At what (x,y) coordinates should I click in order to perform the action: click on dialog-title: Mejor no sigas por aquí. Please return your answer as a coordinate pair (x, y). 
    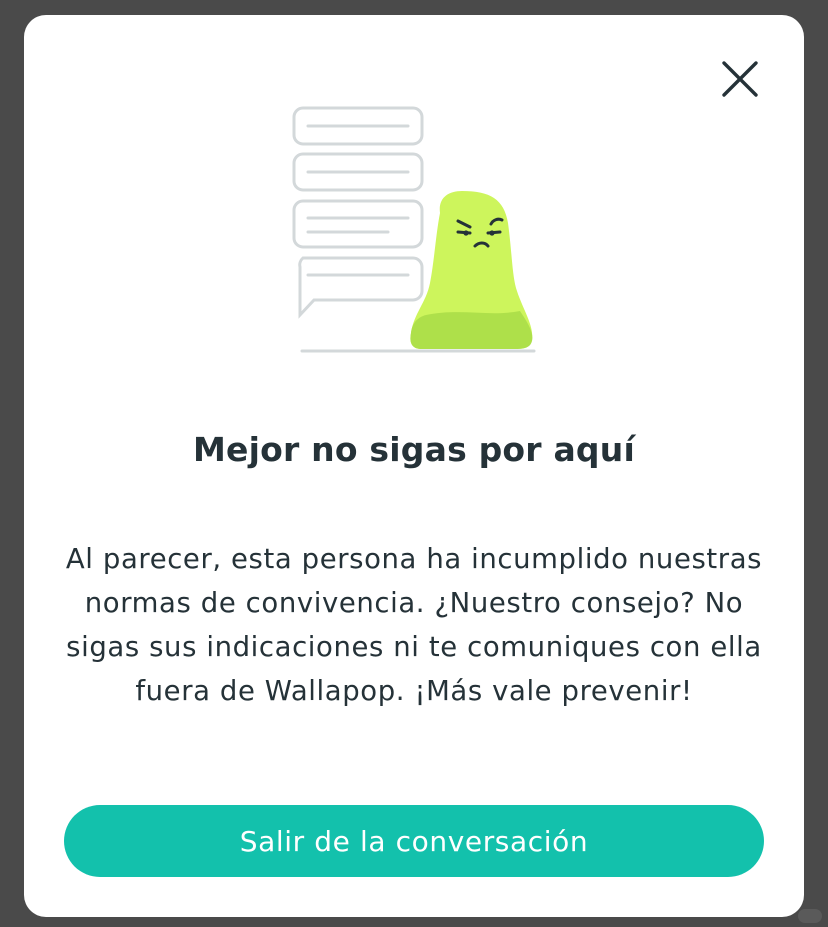
    Looking at the image, I should click on (414, 449).